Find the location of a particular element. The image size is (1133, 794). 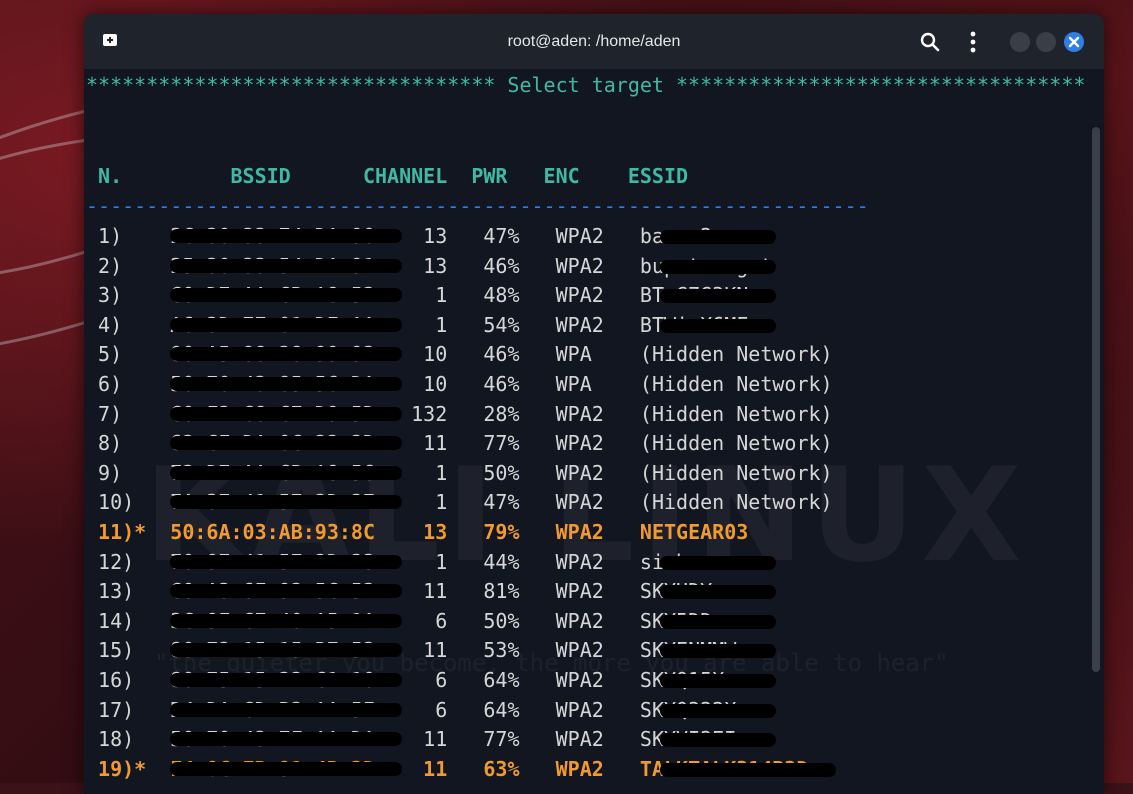

cell-pwr: 77% is located at coordinates (519, 443).